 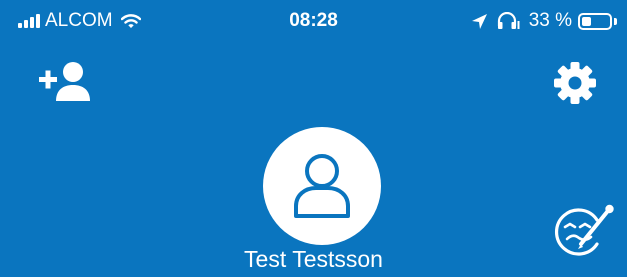 What do you see at coordinates (313, 20) in the screenshot?
I see `status-bar: ALCOM 08:28 33 %` at bounding box center [313, 20].